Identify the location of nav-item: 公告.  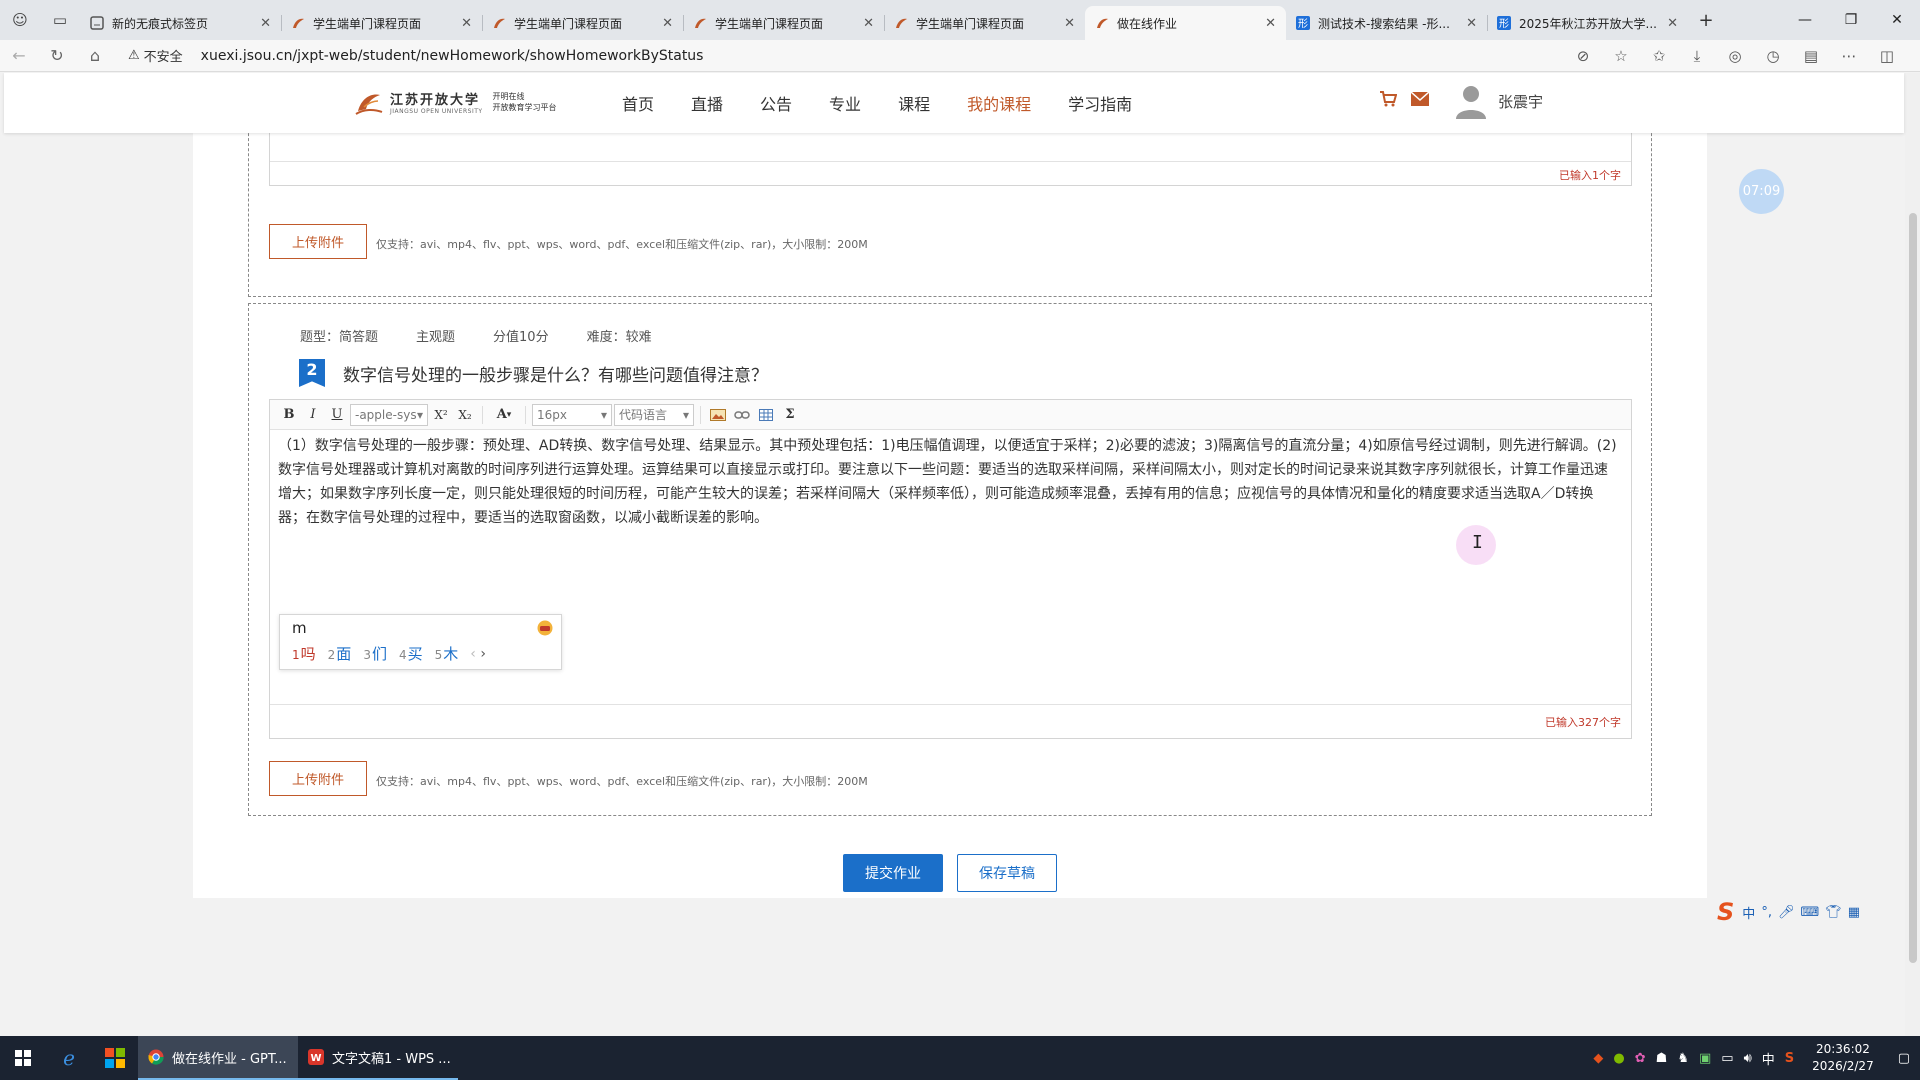
(776, 103).